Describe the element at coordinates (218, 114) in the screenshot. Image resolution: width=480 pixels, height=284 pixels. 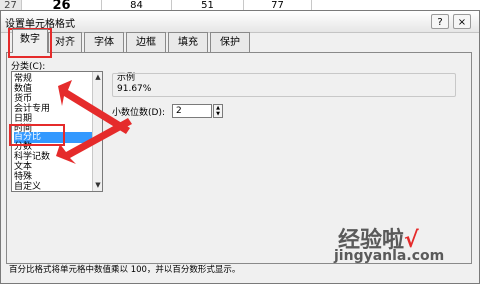
I see `stepper-down-icon: ▼` at that location.